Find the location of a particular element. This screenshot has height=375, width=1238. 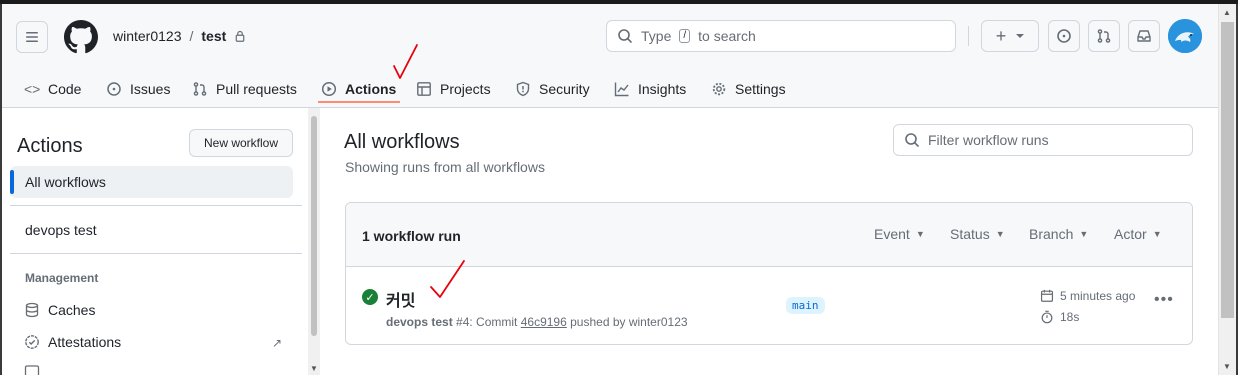

create-new-button: + is located at coordinates (1010, 36).